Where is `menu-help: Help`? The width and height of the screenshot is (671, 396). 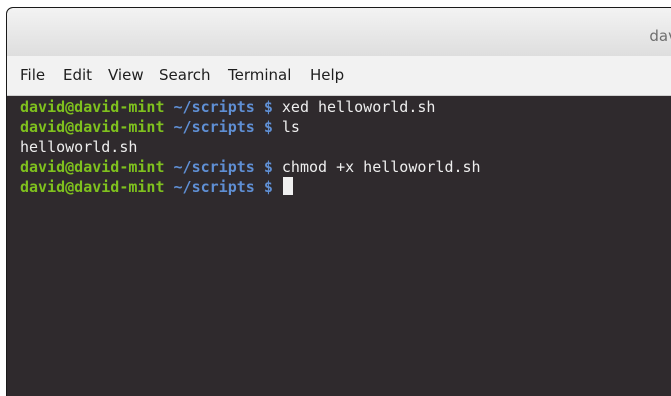 menu-help: Help is located at coordinates (327, 75).